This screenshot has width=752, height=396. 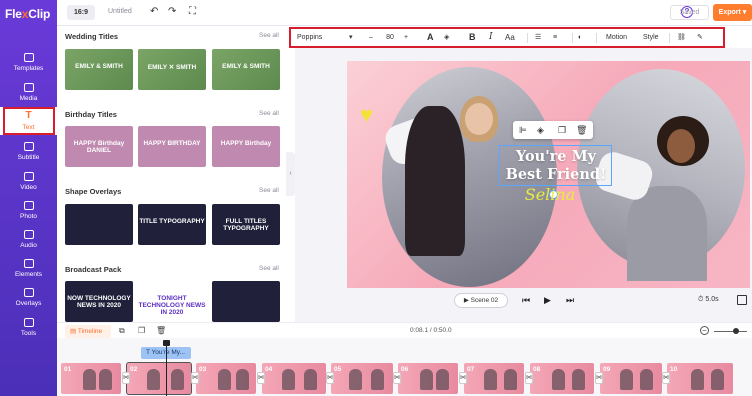 I want to click on split-icon: ⧉, so click(x=122, y=331).